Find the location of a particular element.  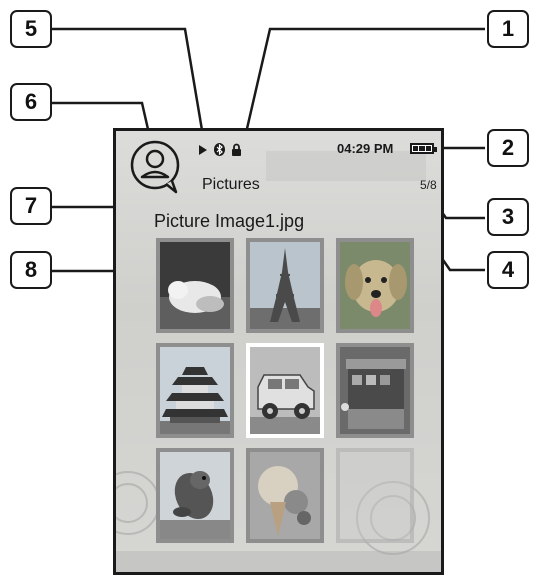

callout-8: 8 is located at coordinates (31, 270).